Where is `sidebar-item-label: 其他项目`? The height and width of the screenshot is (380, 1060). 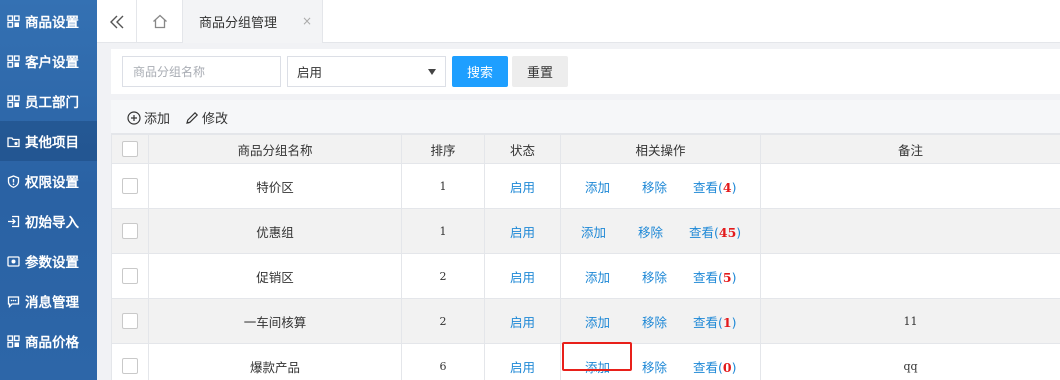 sidebar-item-label: 其他项目 is located at coordinates (52, 143).